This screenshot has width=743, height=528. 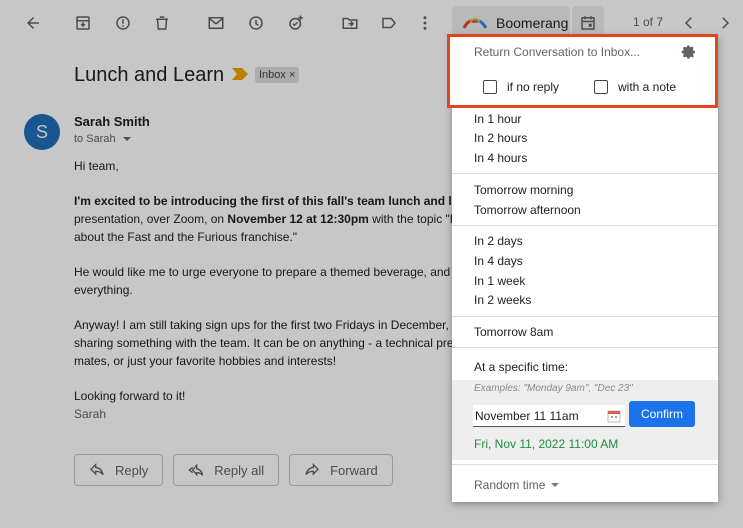 I want to click on option-in-2-hours: In 2 hours, so click(x=500, y=138).